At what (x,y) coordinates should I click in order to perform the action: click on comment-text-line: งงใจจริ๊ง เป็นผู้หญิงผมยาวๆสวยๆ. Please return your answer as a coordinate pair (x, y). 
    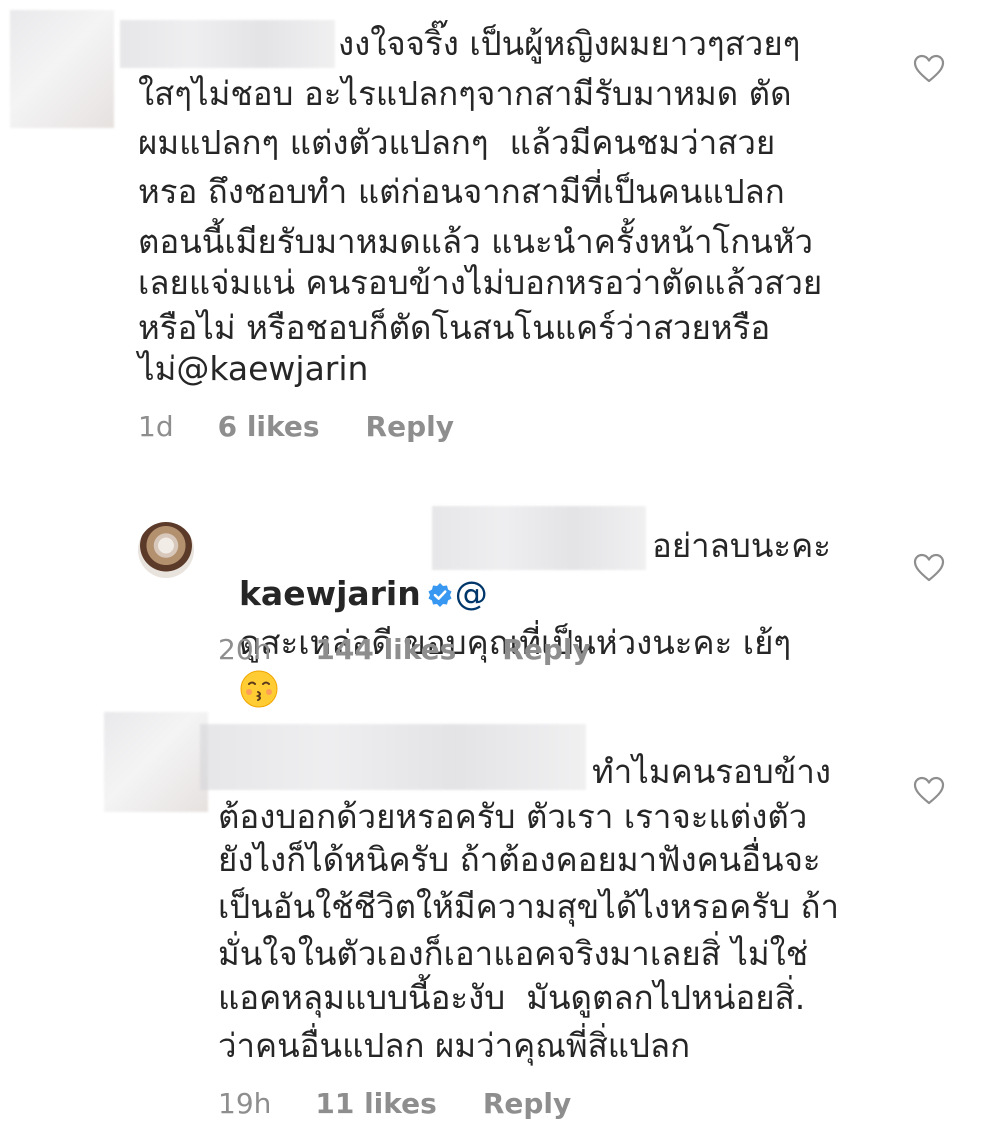
    Looking at the image, I should click on (569, 43).